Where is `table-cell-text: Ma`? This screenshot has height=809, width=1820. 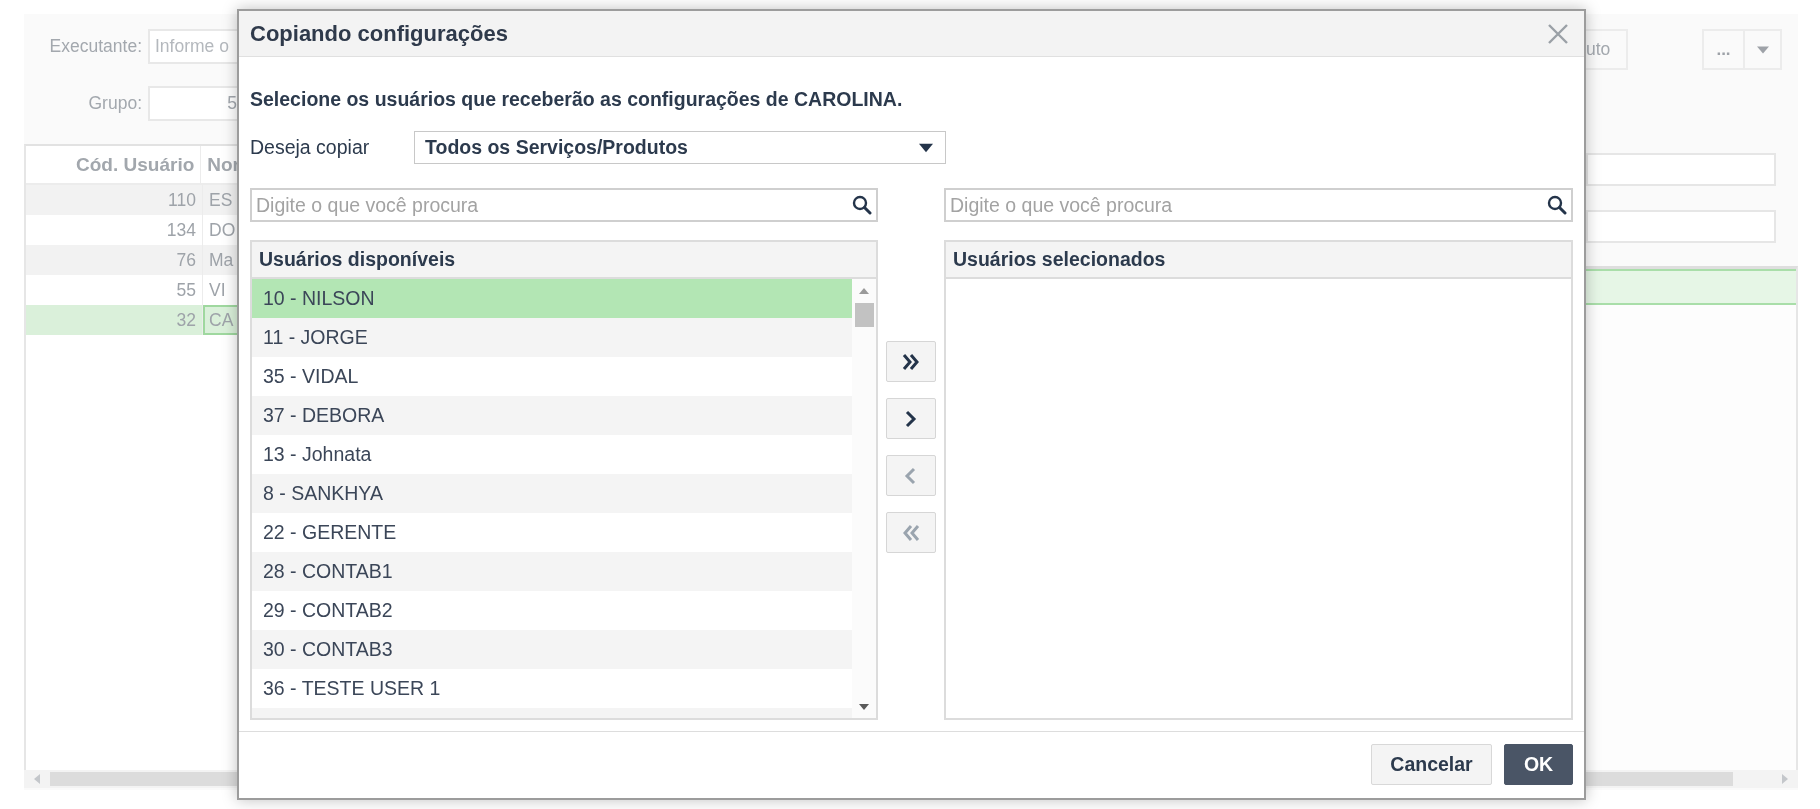 table-cell-text: Ma is located at coordinates (221, 260).